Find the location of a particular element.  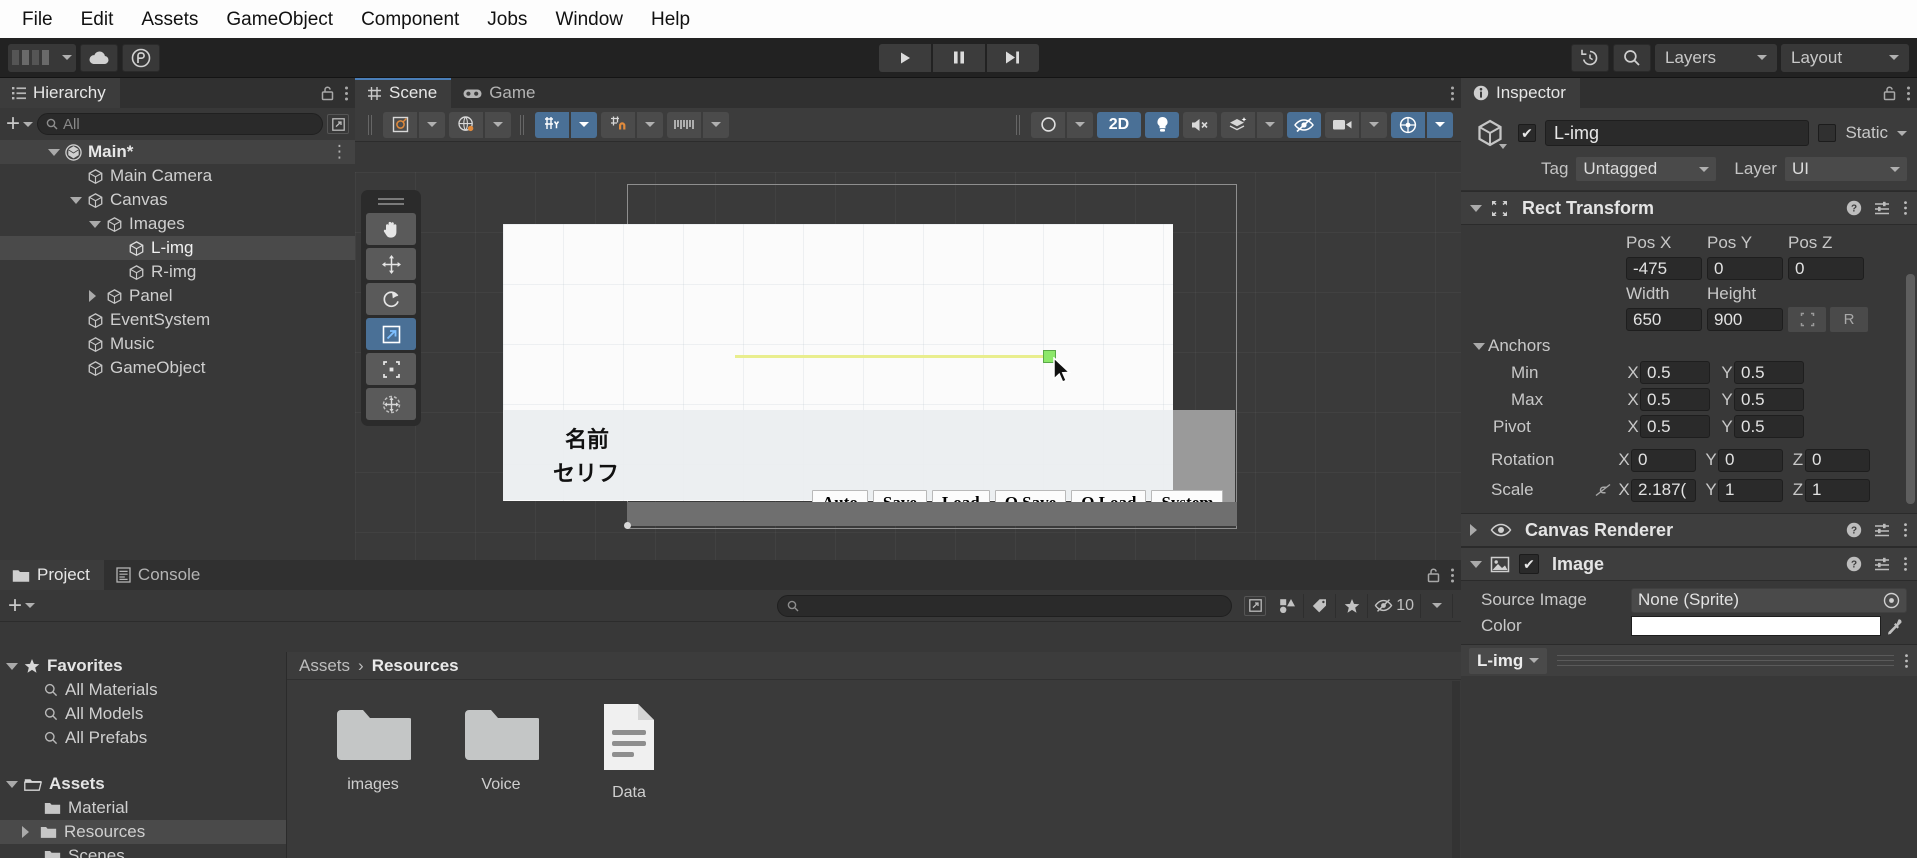

menu-item-jobs: Jobs is located at coordinates (507, 19).